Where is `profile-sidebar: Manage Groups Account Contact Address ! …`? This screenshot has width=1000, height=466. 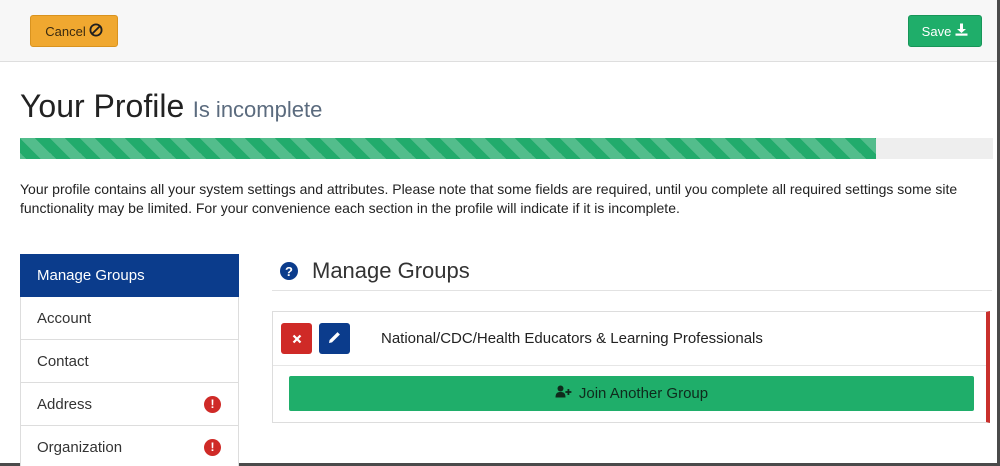 profile-sidebar: Manage Groups Account Contact Address ! … is located at coordinates (129, 360).